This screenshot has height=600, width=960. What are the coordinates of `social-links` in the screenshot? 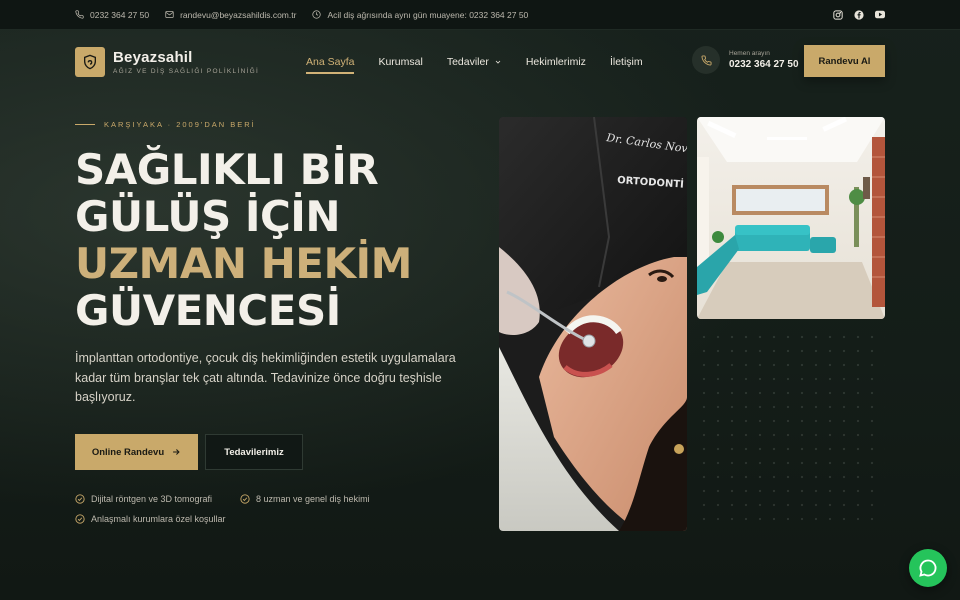 It's located at (859, 14).